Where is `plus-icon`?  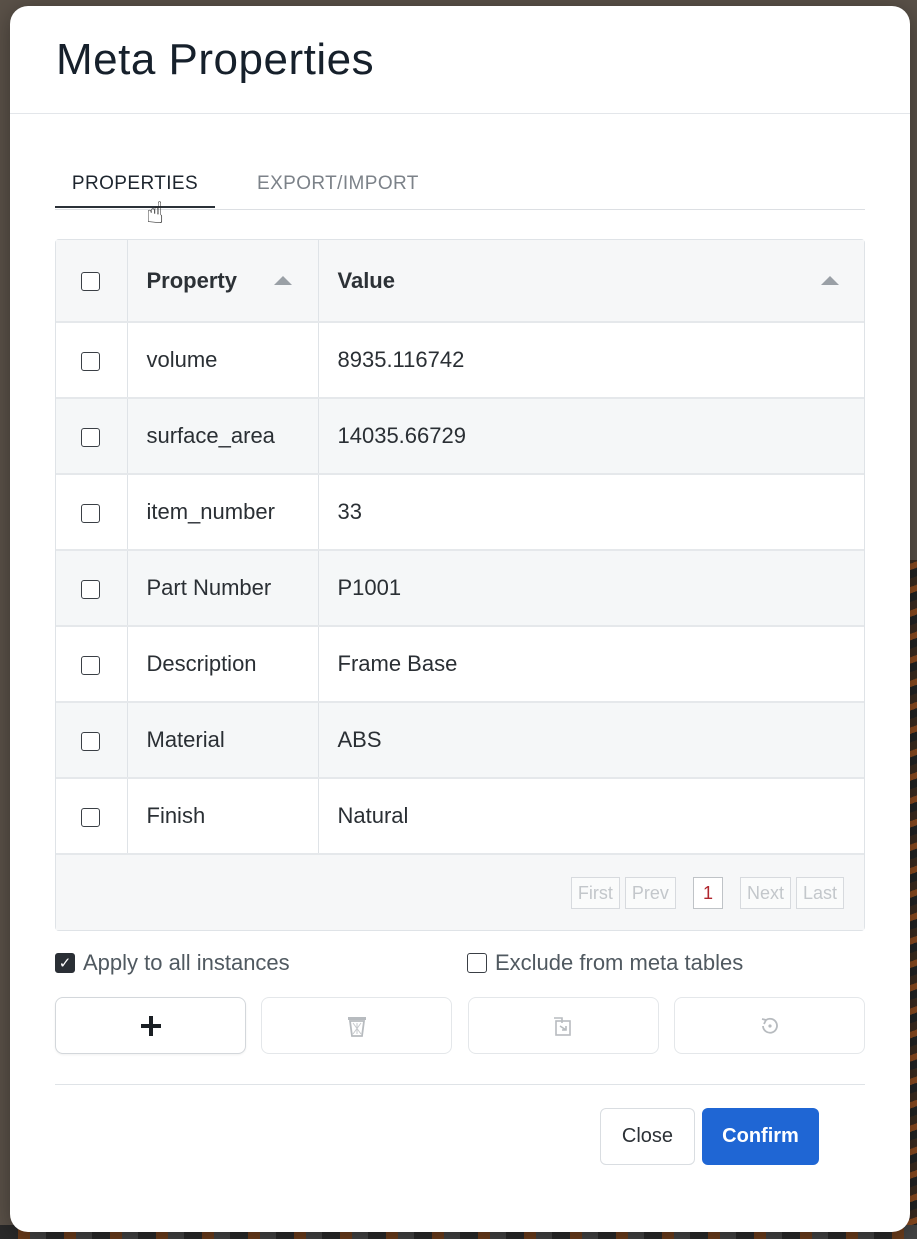 plus-icon is located at coordinates (150, 1025).